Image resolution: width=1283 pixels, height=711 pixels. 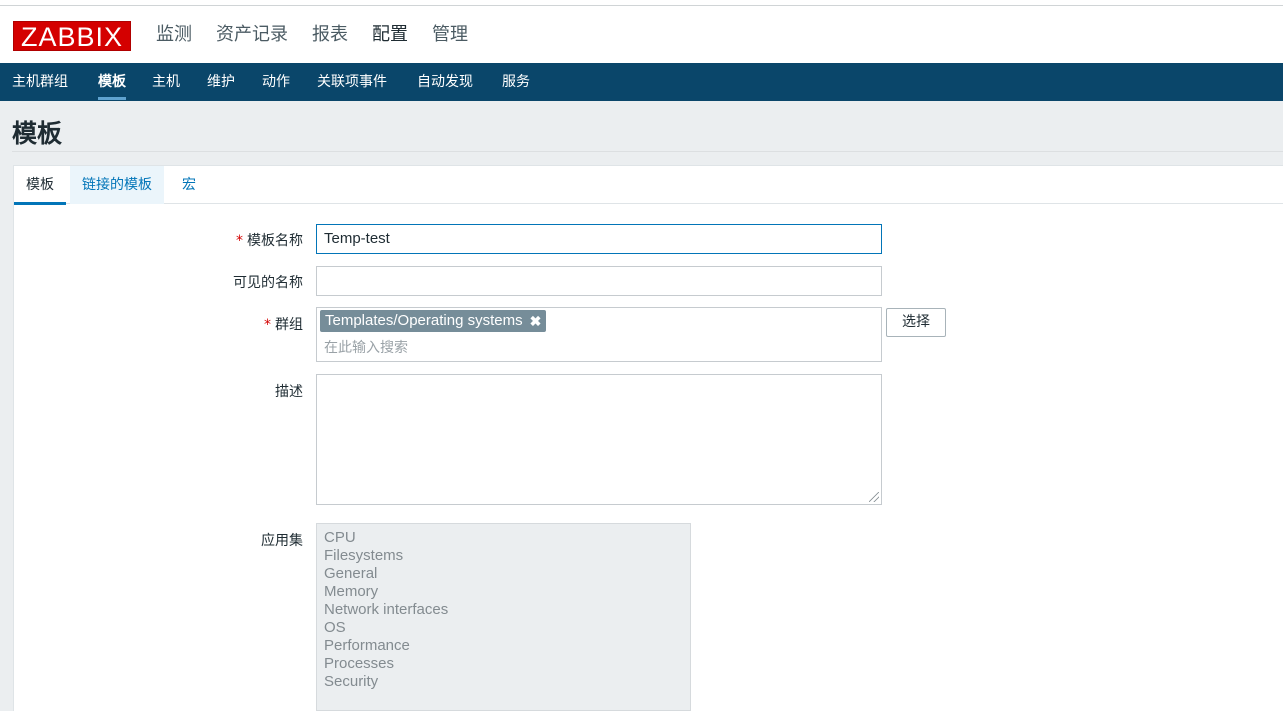 I want to click on tab-linked-templates: 链接的模板, so click(x=117, y=185).